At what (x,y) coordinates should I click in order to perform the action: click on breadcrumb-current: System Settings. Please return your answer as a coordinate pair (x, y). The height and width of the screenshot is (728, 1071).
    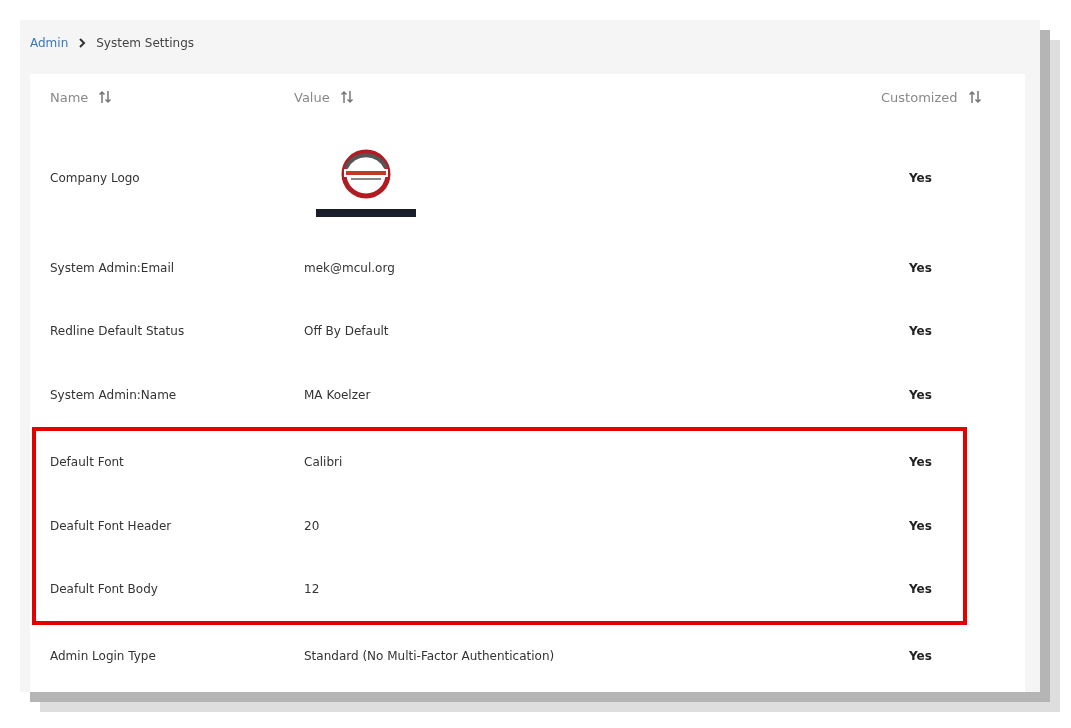
    Looking at the image, I should click on (145, 43).